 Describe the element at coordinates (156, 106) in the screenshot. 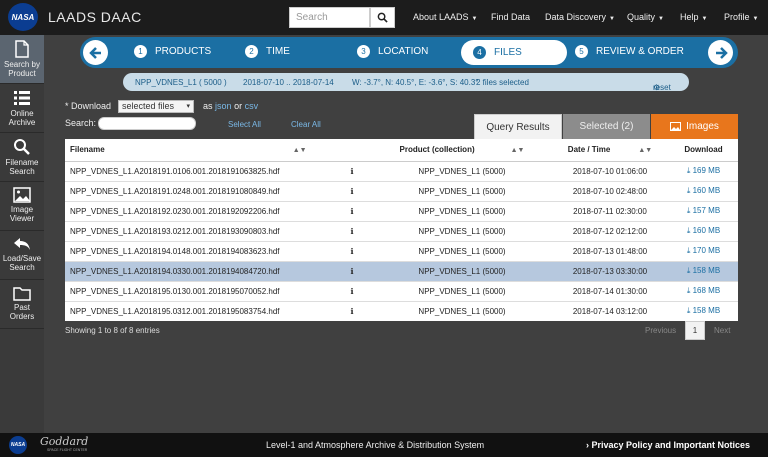

I see `download-select: selected files ▾` at that location.